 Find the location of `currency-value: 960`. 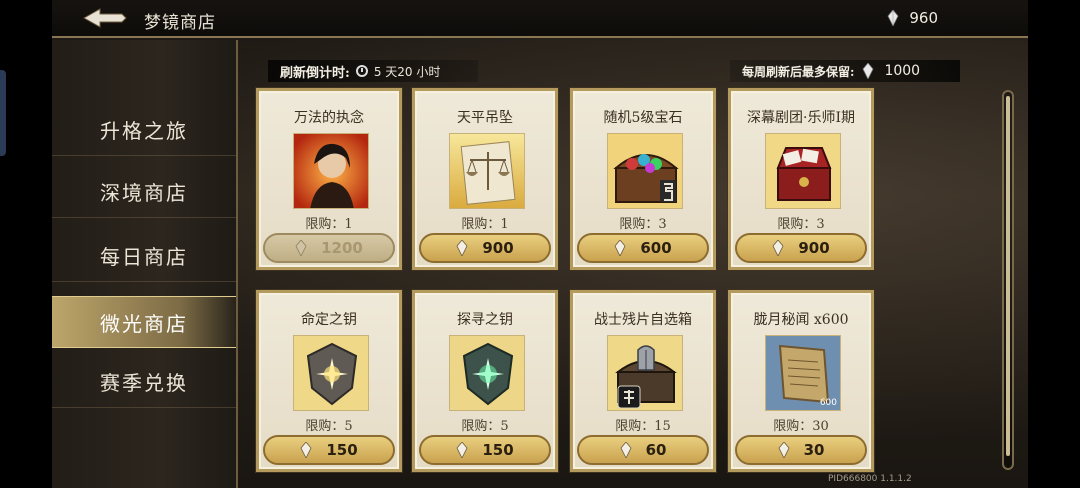

currency-value: 960 is located at coordinates (923, 18).